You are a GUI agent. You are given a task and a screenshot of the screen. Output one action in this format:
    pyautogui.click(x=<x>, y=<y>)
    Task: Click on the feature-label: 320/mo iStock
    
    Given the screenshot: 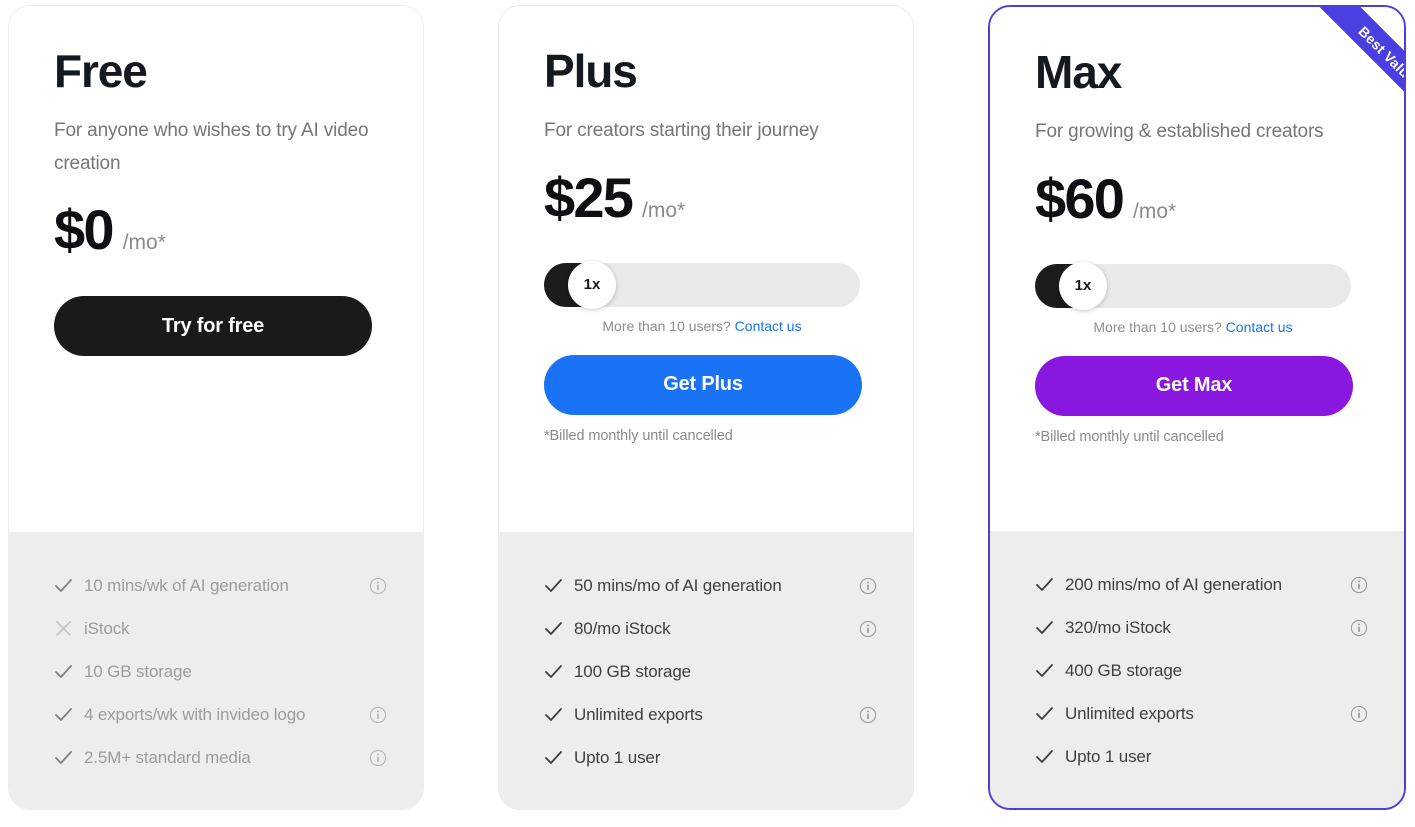 What is the action you would take?
    pyautogui.click(x=1118, y=627)
    